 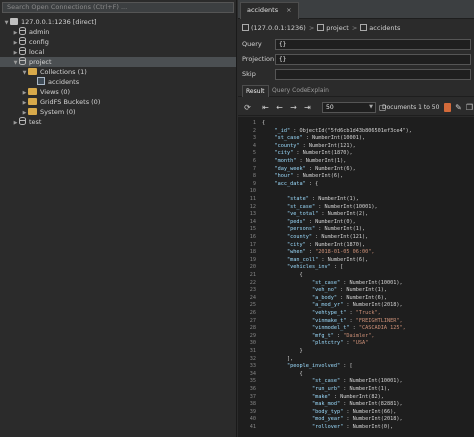 I want to click on copy-icon: ❐, so click(x=469, y=107).